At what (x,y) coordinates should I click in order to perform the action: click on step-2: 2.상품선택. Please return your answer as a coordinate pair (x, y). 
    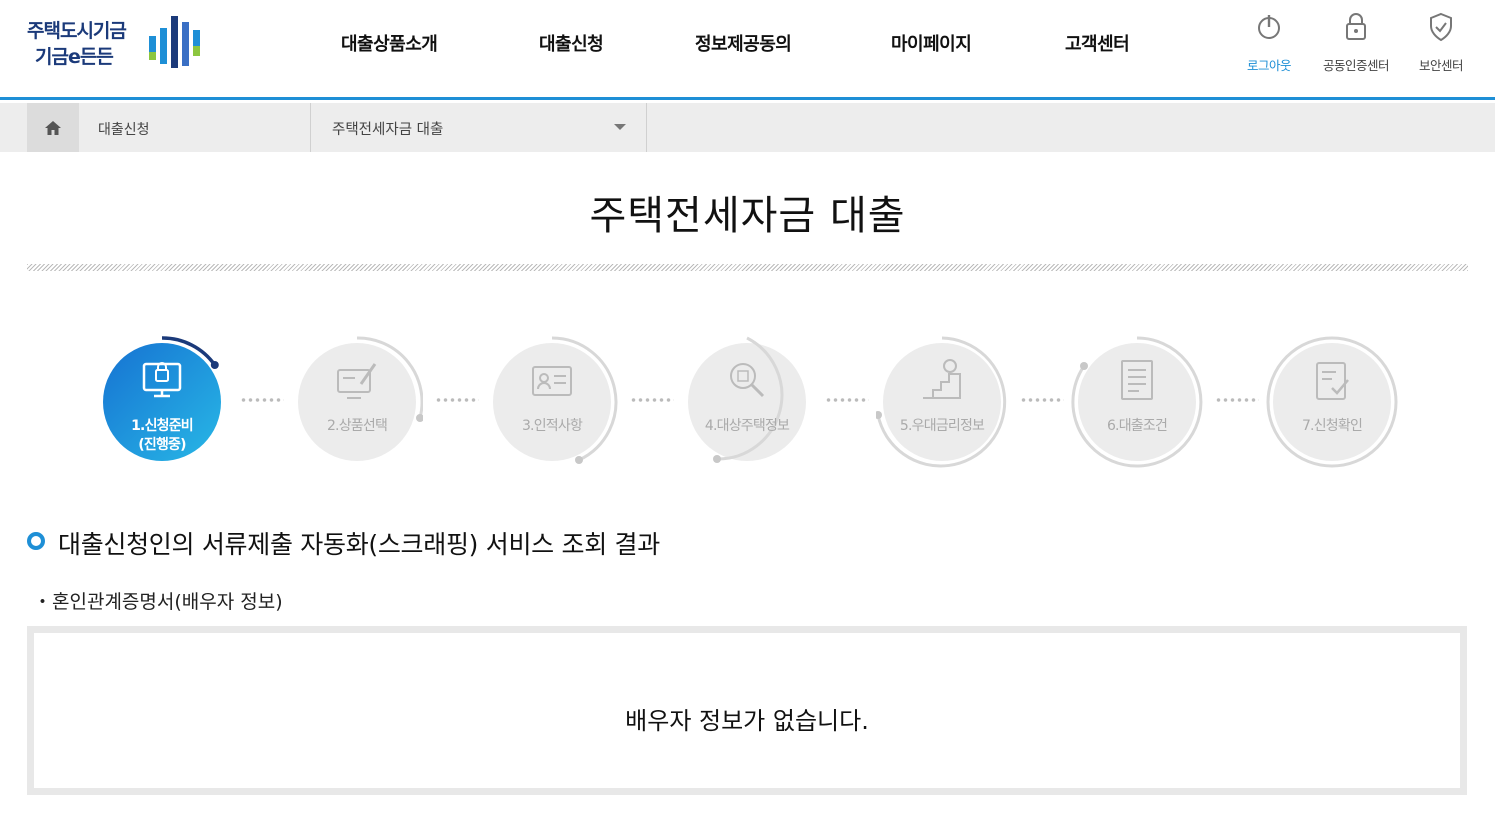
    Looking at the image, I should click on (357, 402).